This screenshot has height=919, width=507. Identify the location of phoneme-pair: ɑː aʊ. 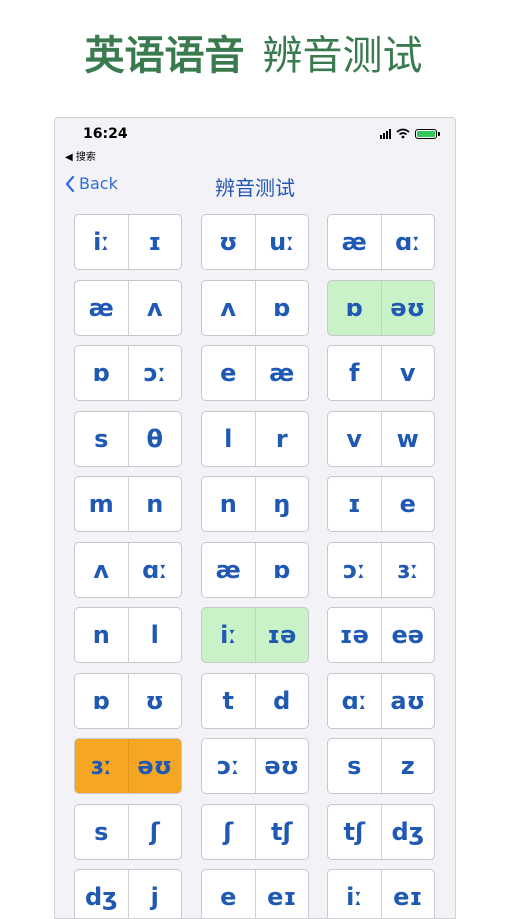
(381, 701).